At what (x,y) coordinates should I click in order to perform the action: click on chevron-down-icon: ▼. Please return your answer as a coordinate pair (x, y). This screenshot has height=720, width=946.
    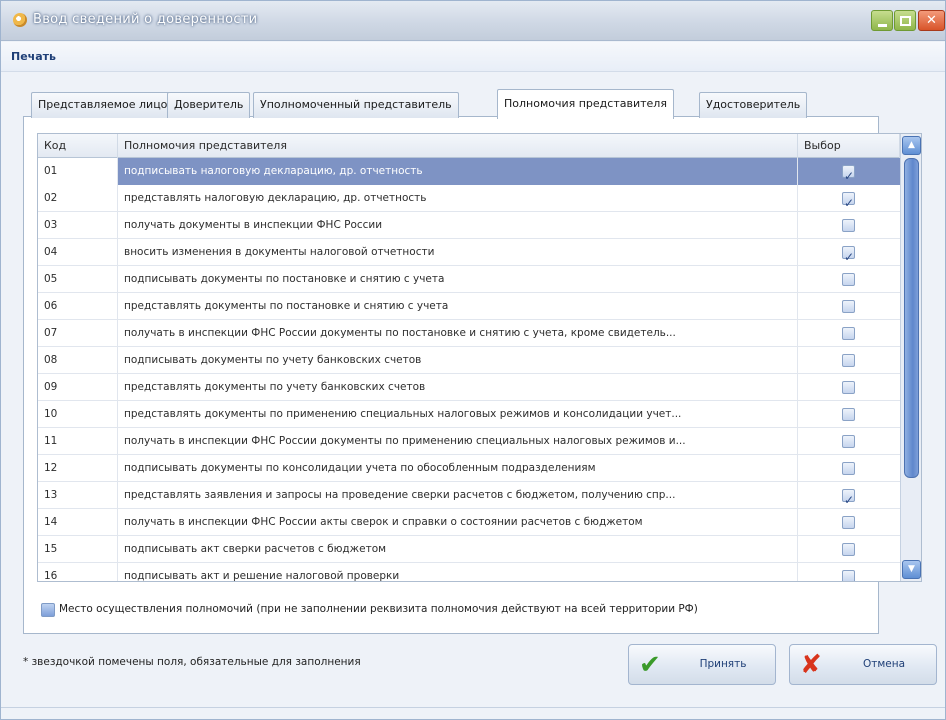
    Looking at the image, I should click on (911, 569).